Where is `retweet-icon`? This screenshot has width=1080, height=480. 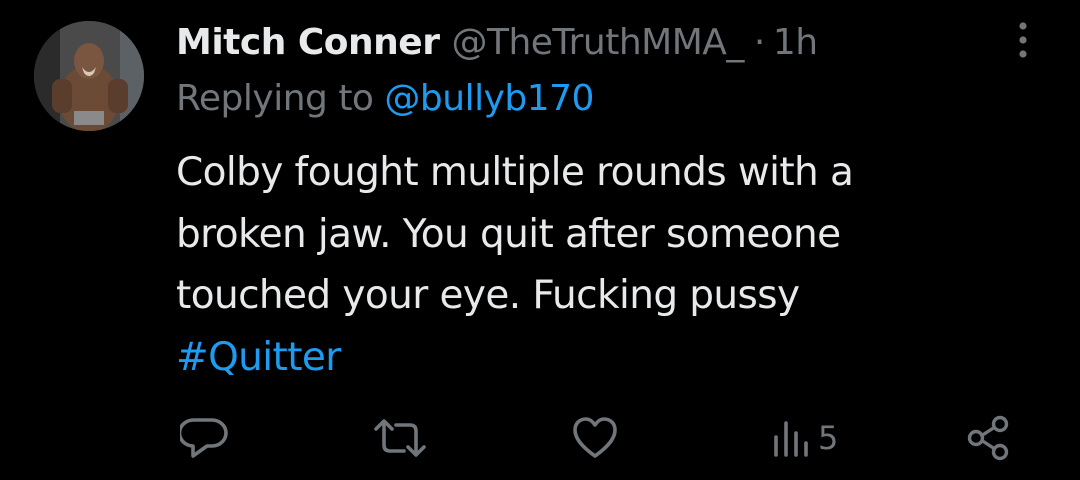
retweet-icon is located at coordinates (400, 438).